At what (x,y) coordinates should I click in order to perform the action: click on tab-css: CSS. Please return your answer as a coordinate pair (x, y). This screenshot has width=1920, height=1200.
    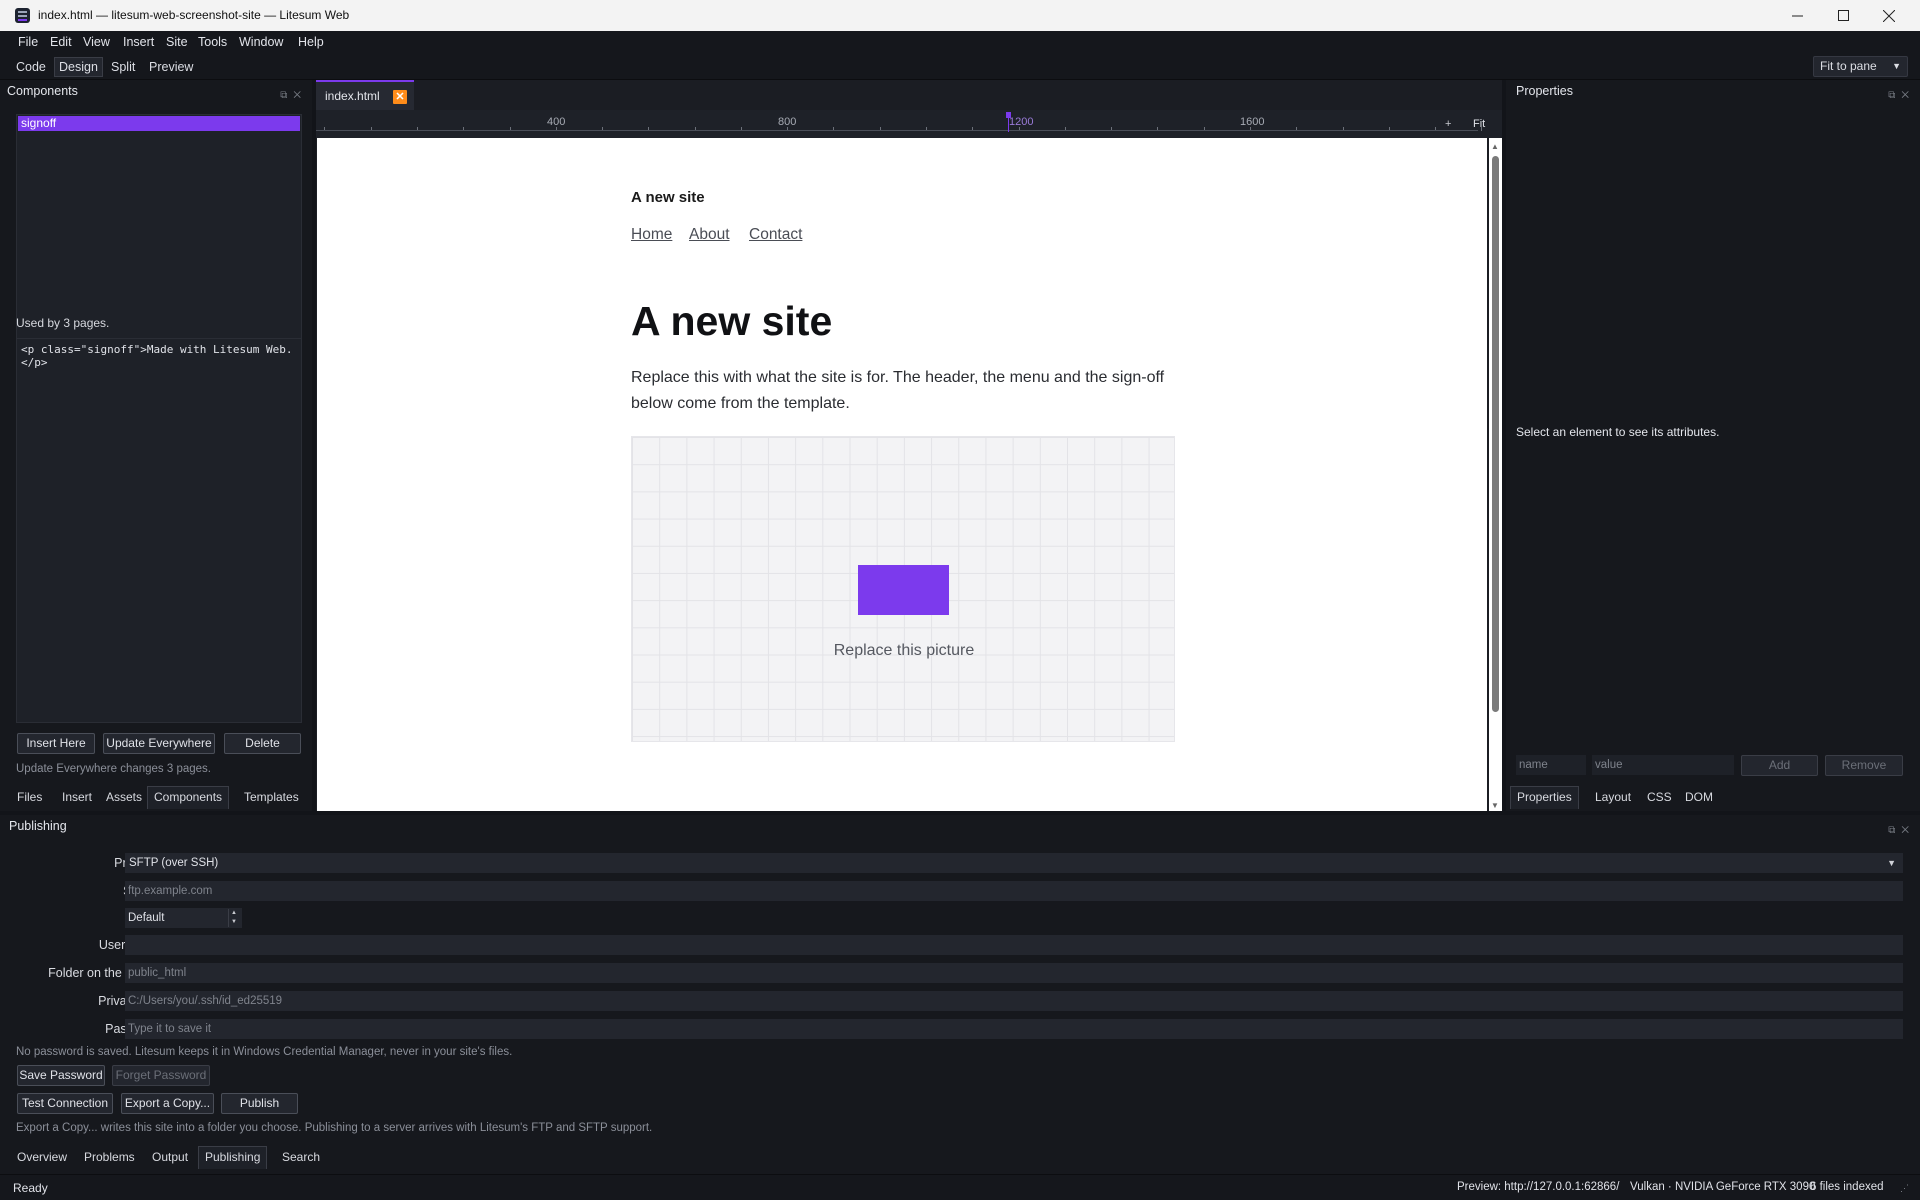
    Looking at the image, I should click on (1659, 797).